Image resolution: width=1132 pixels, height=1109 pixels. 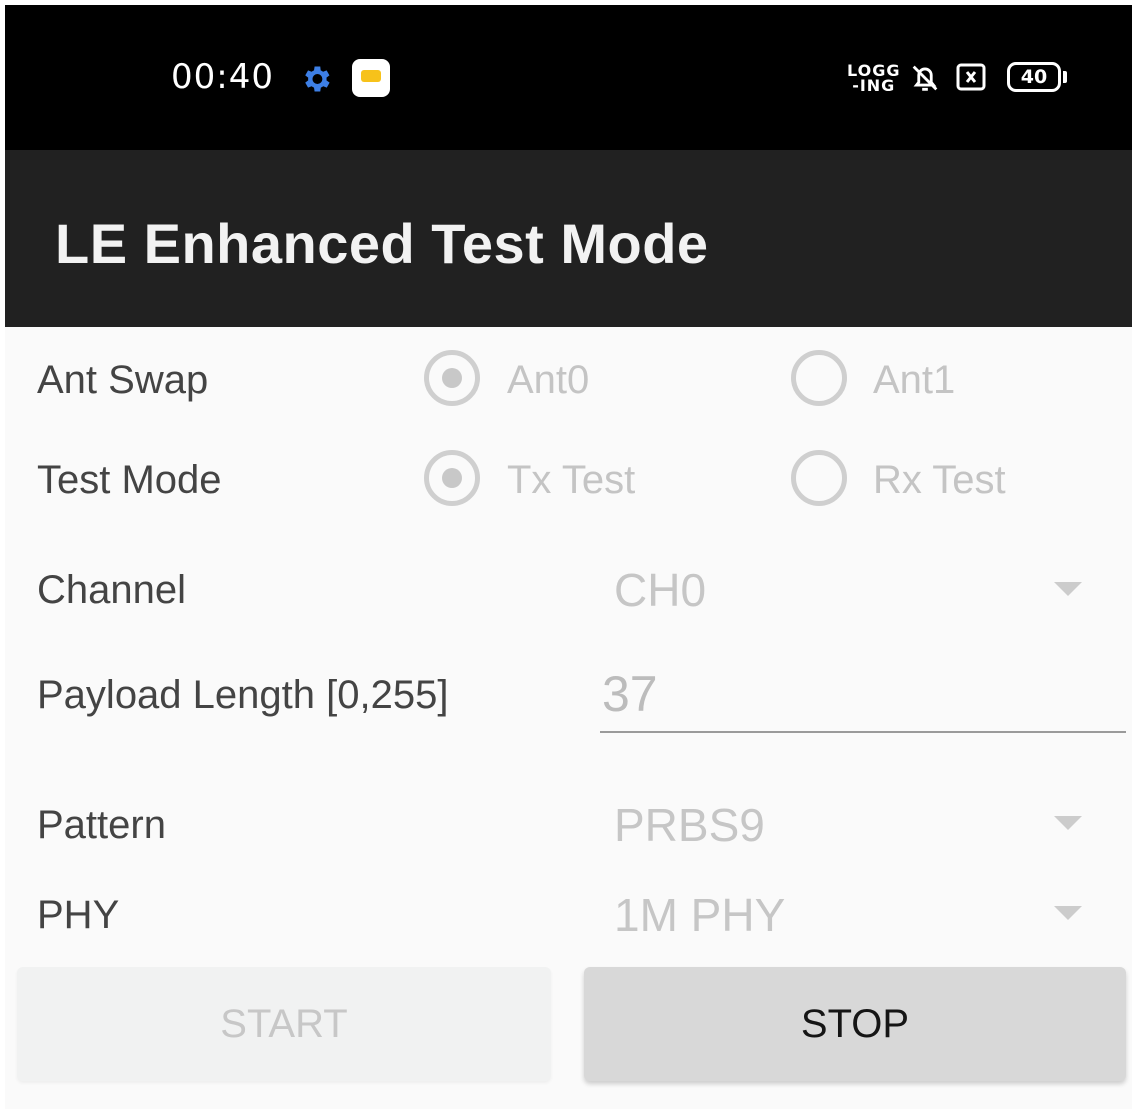 What do you see at coordinates (925, 78) in the screenshot?
I see `bell-off-icon` at bounding box center [925, 78].